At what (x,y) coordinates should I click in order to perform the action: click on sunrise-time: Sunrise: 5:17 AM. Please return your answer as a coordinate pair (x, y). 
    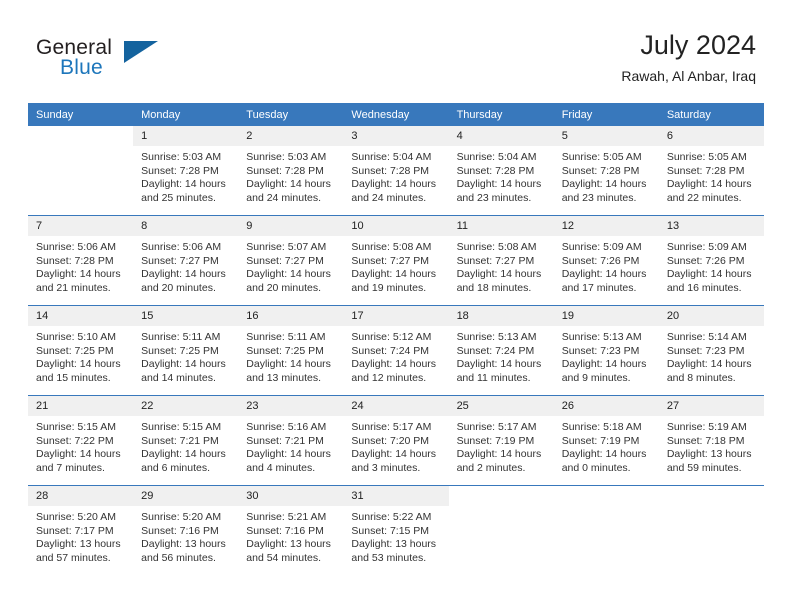
    Looking at the image, I should click on (496, 427).